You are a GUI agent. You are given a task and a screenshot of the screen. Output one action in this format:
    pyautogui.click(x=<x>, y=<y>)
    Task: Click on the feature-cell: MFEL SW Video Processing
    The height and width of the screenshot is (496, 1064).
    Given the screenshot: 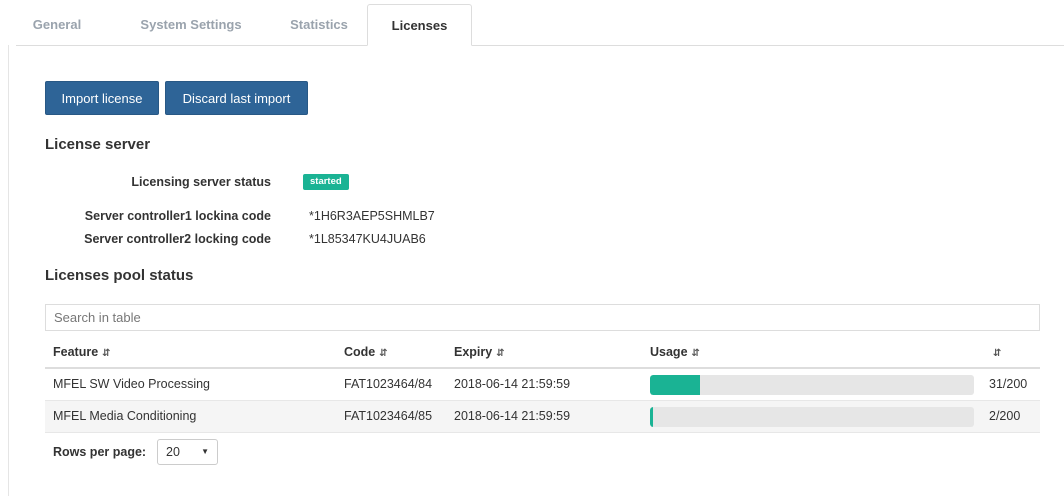 What is the action you would take?
    pyautogui.click(x=132, y=384)
    